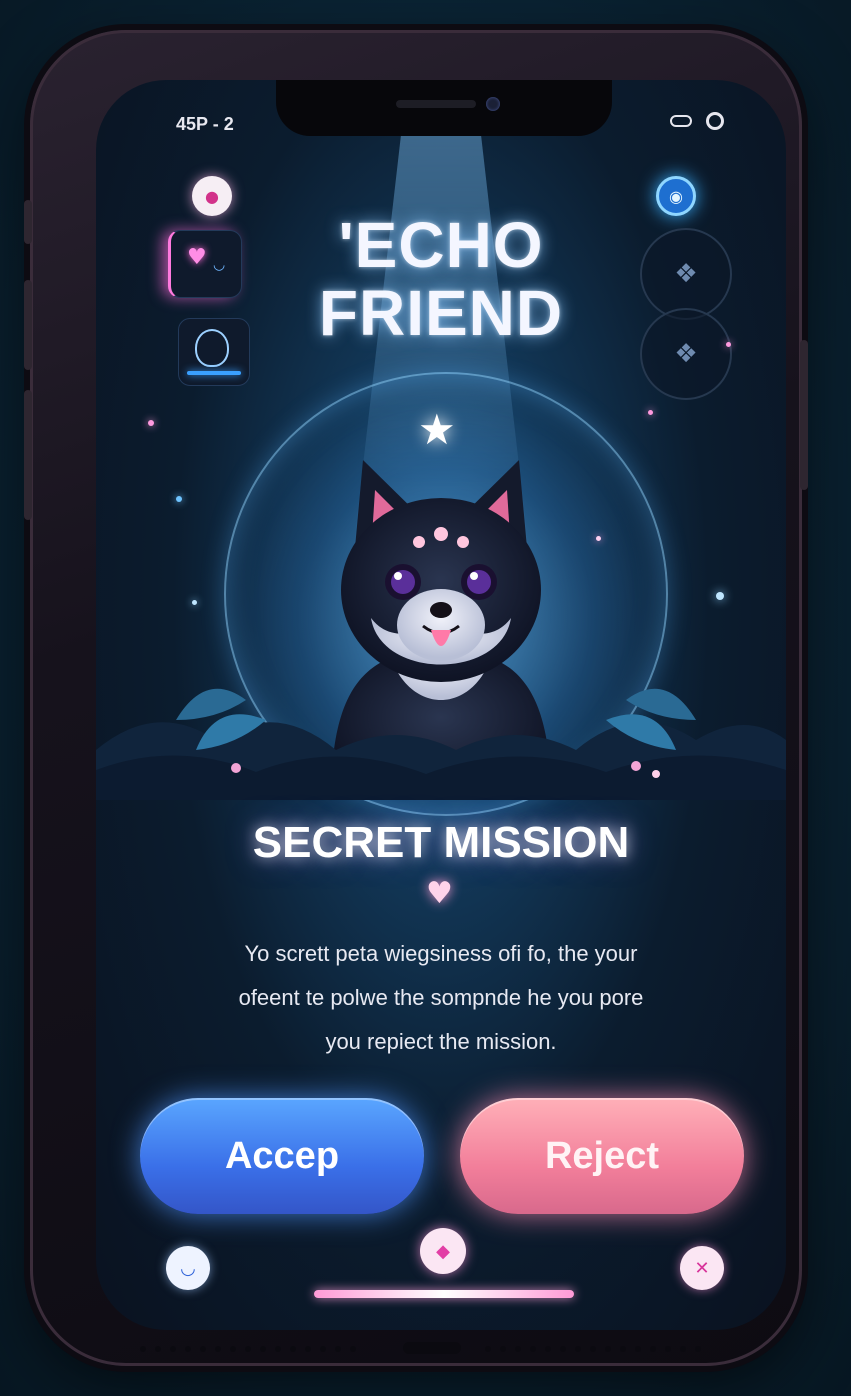  Describe the element at coordinates (444, 1294) in the screenshot. I see `home-indicator` at that location.